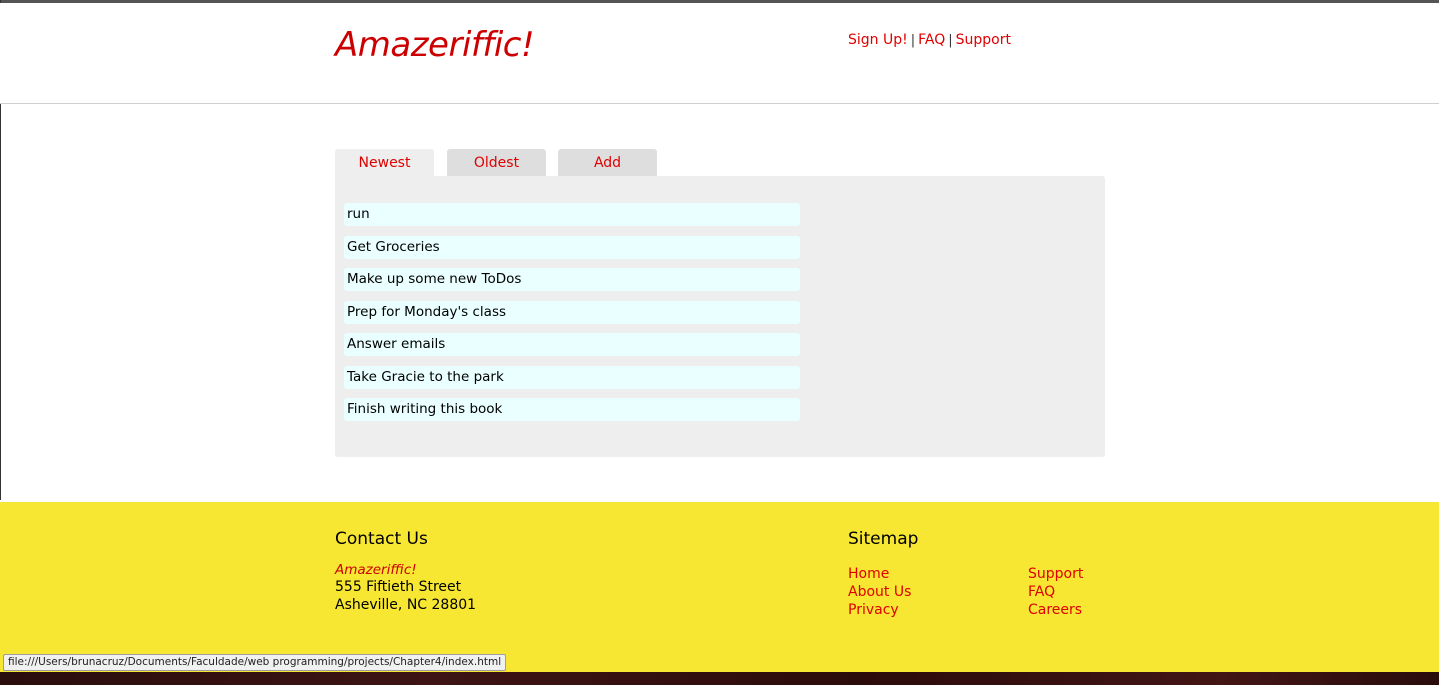  What do you see at coordinates (883, 539) in the screenshot?
I see `sitemap-heading: Sitemap` at bounding box center [883, 539].